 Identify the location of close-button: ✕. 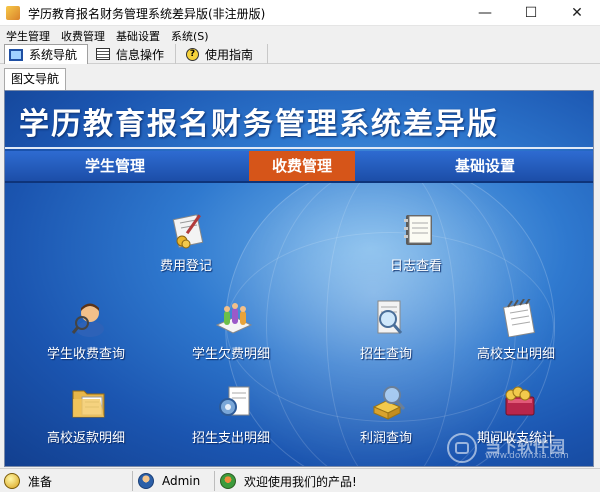
(577, 13).